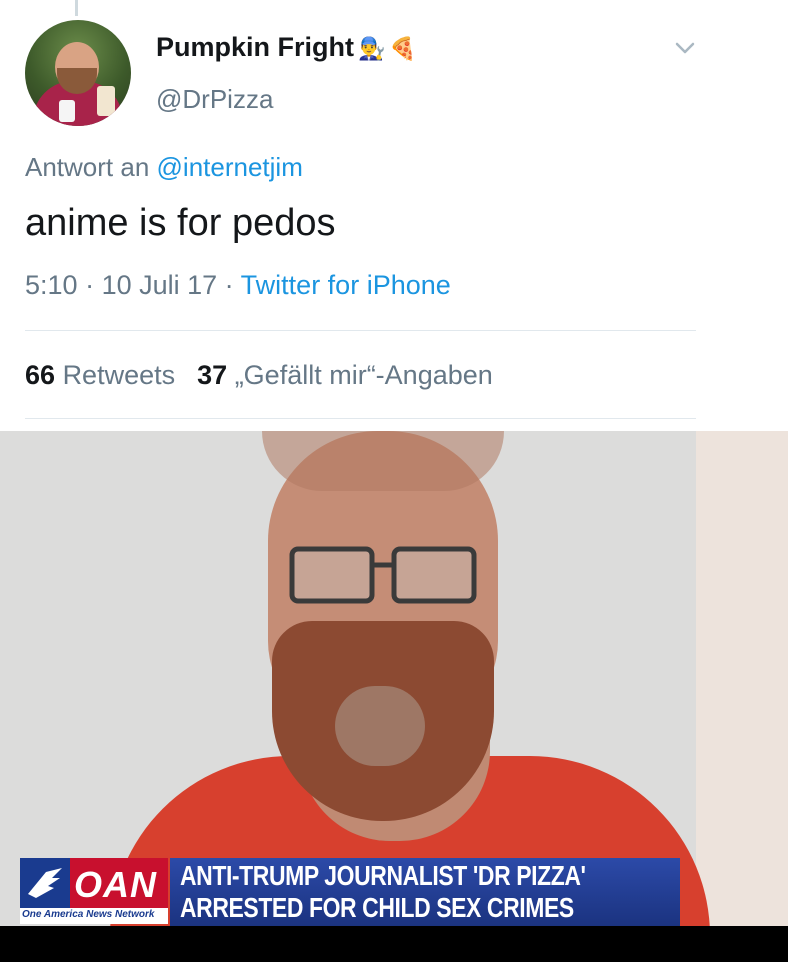 This screenshot has width=788, height=962. I want to click on avatar-cup, so click(106, 101).